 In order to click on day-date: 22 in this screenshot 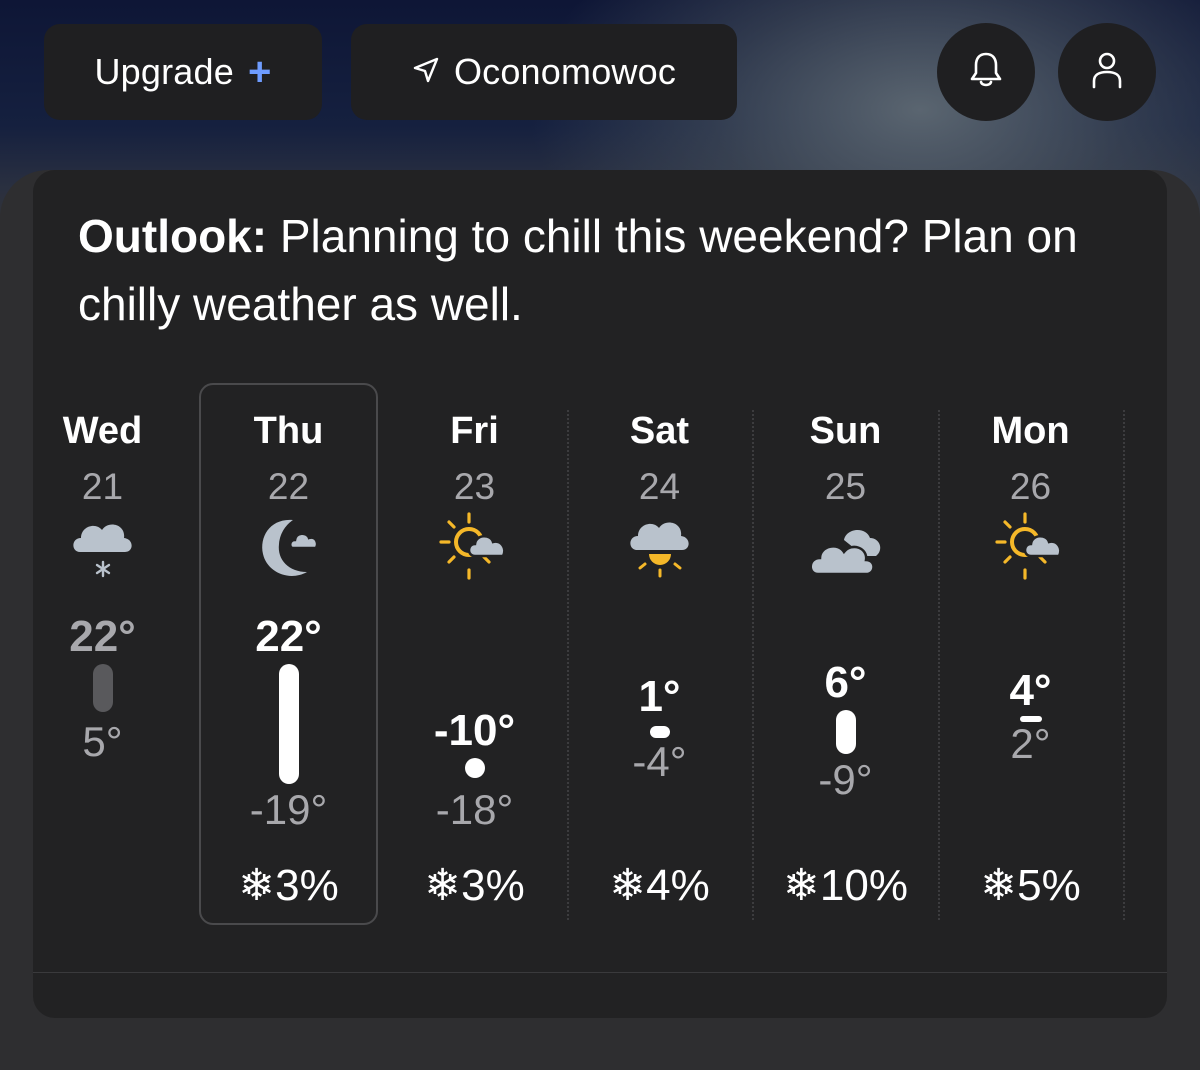, I will do `click(288, 486)`.